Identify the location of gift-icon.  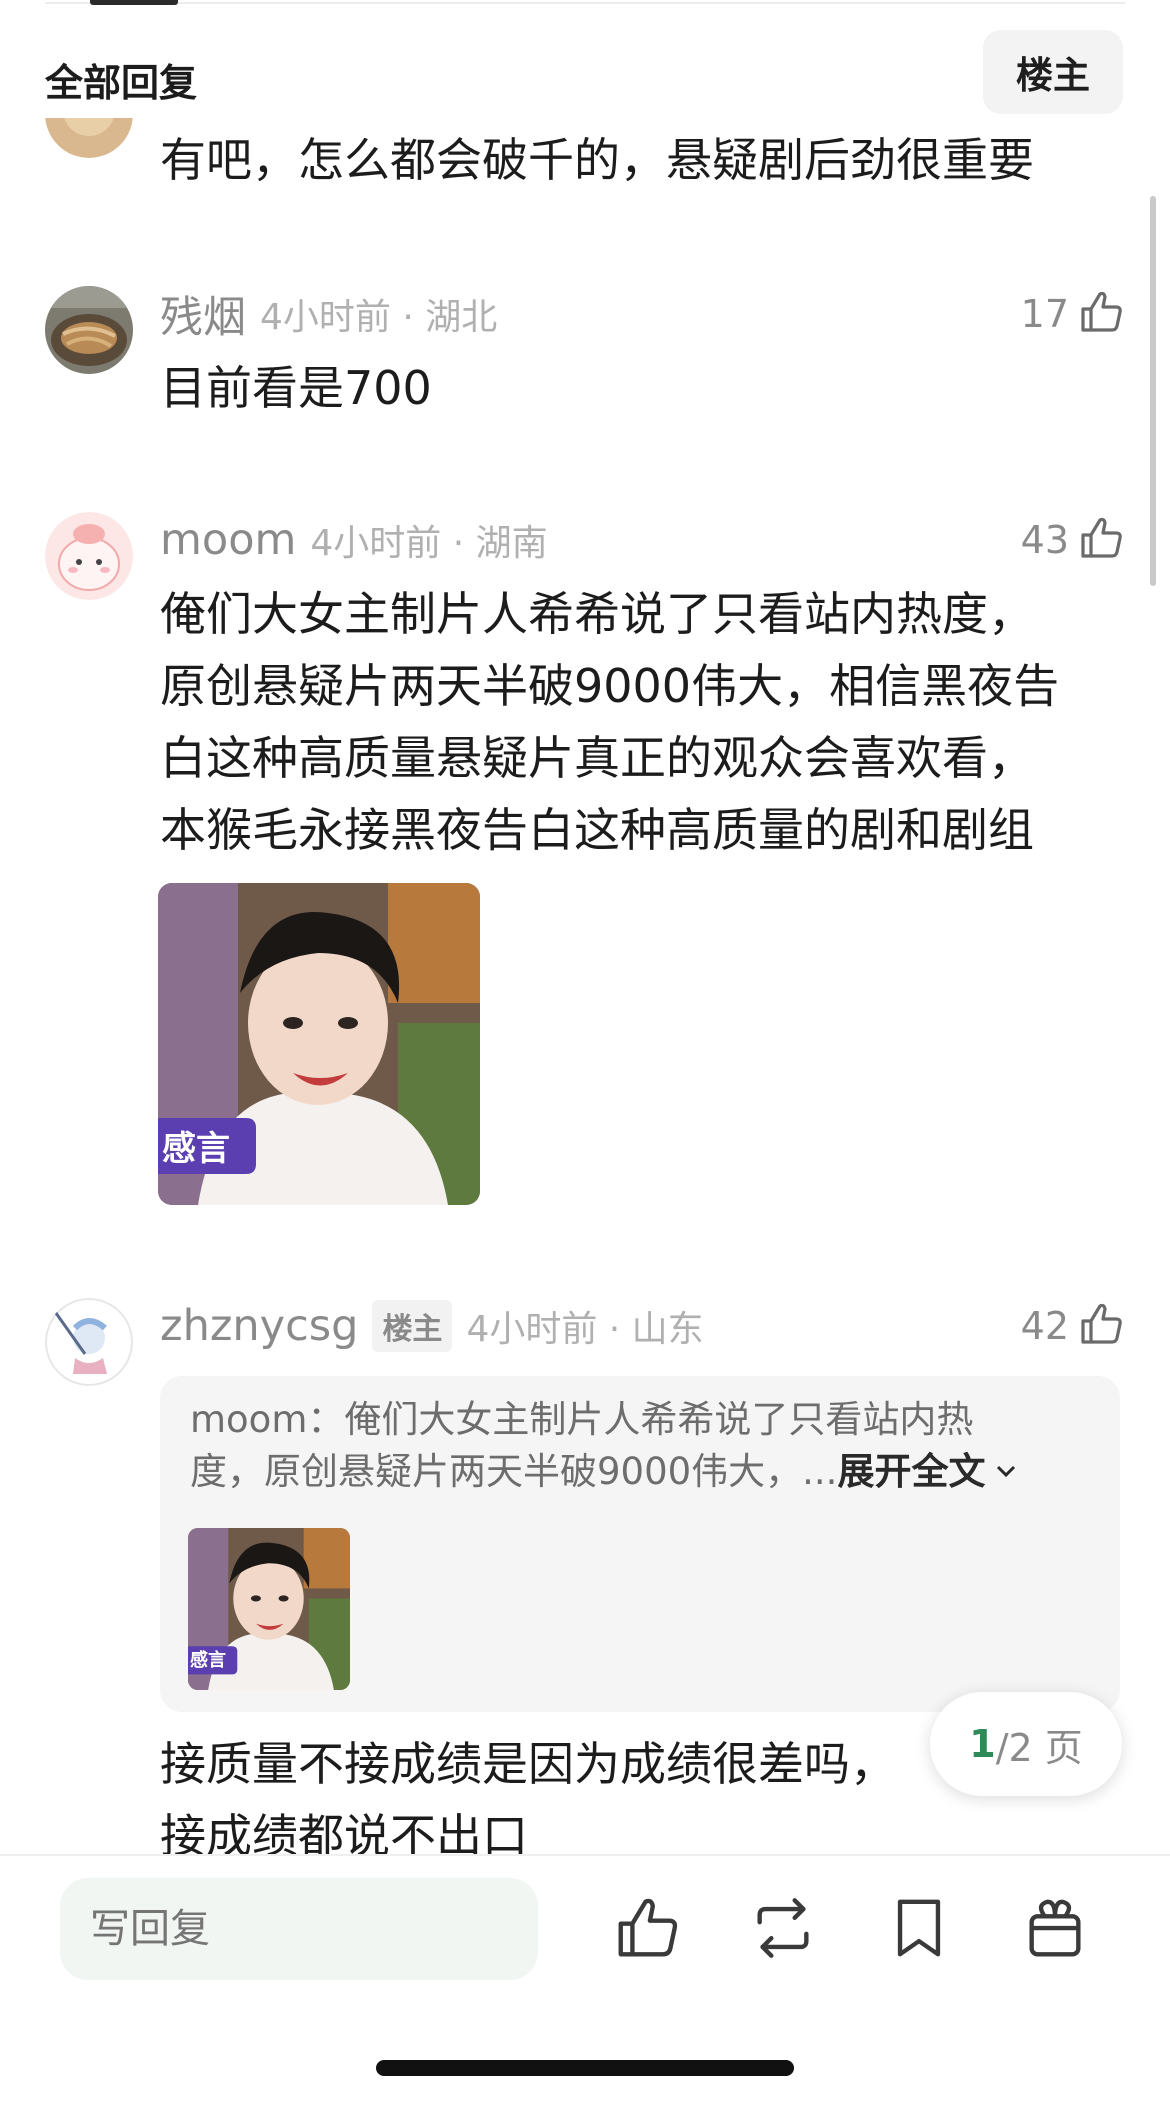
(1055, 1933).